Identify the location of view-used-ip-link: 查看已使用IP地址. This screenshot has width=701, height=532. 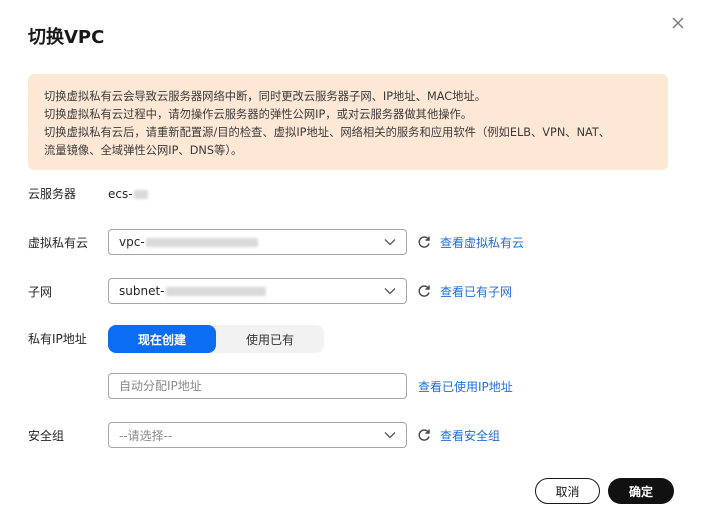
(465, 387).